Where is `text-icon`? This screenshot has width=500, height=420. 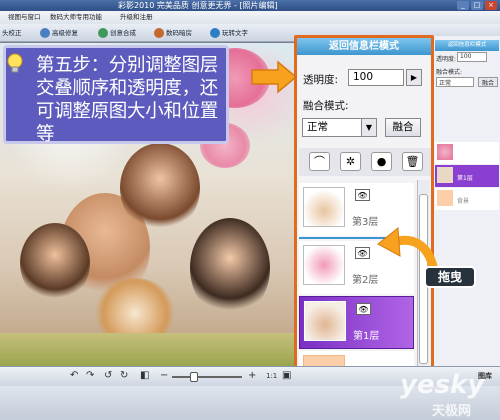 text-icon is located at coordinates (215, 33).